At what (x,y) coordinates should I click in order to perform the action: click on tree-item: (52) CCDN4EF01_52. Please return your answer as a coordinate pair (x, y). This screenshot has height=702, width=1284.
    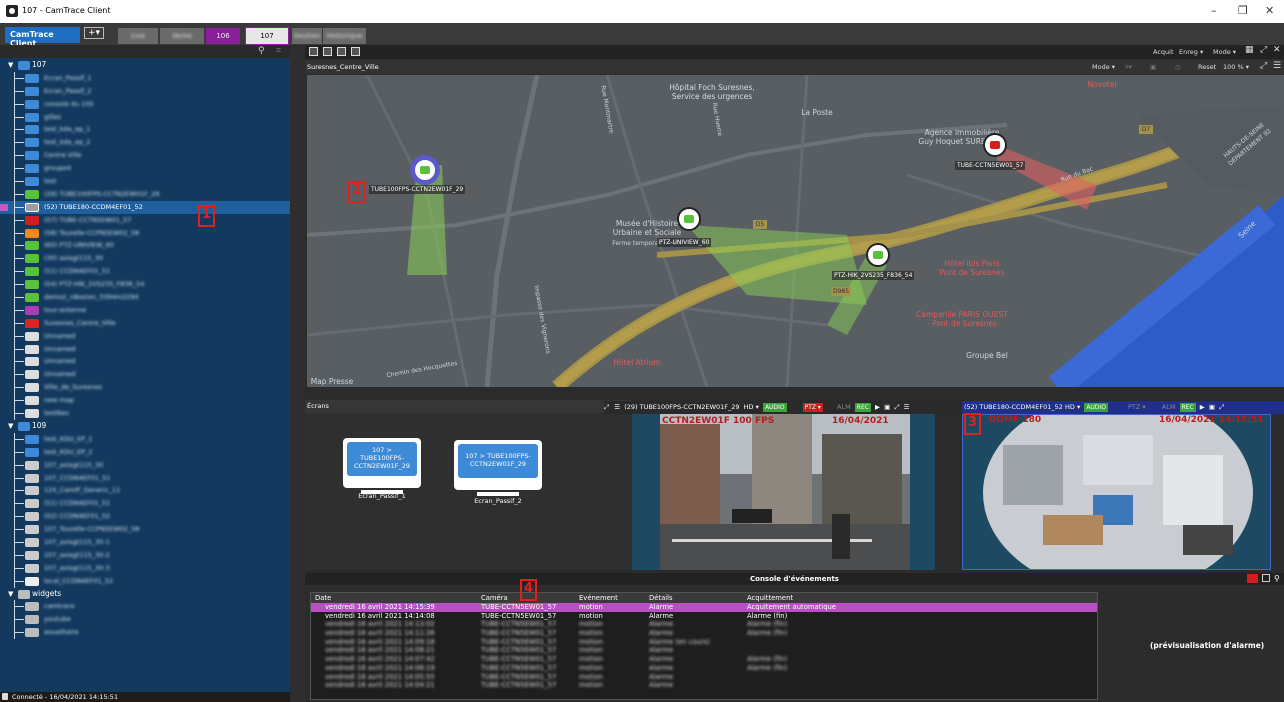
    Looking at the image, I should click on (145, 517).